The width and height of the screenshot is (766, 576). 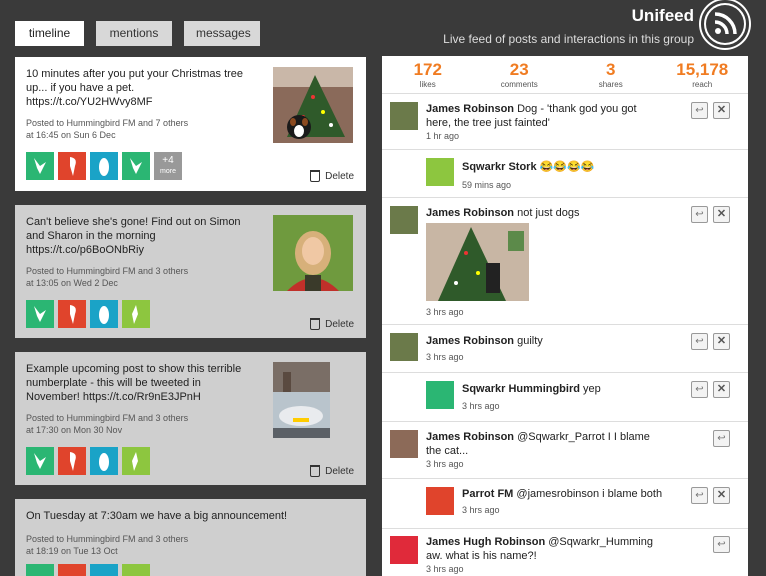 What do you see at coordinates (725, 24) in the screenshot?
I see `rss-icon` at bounding box center [725, 24].